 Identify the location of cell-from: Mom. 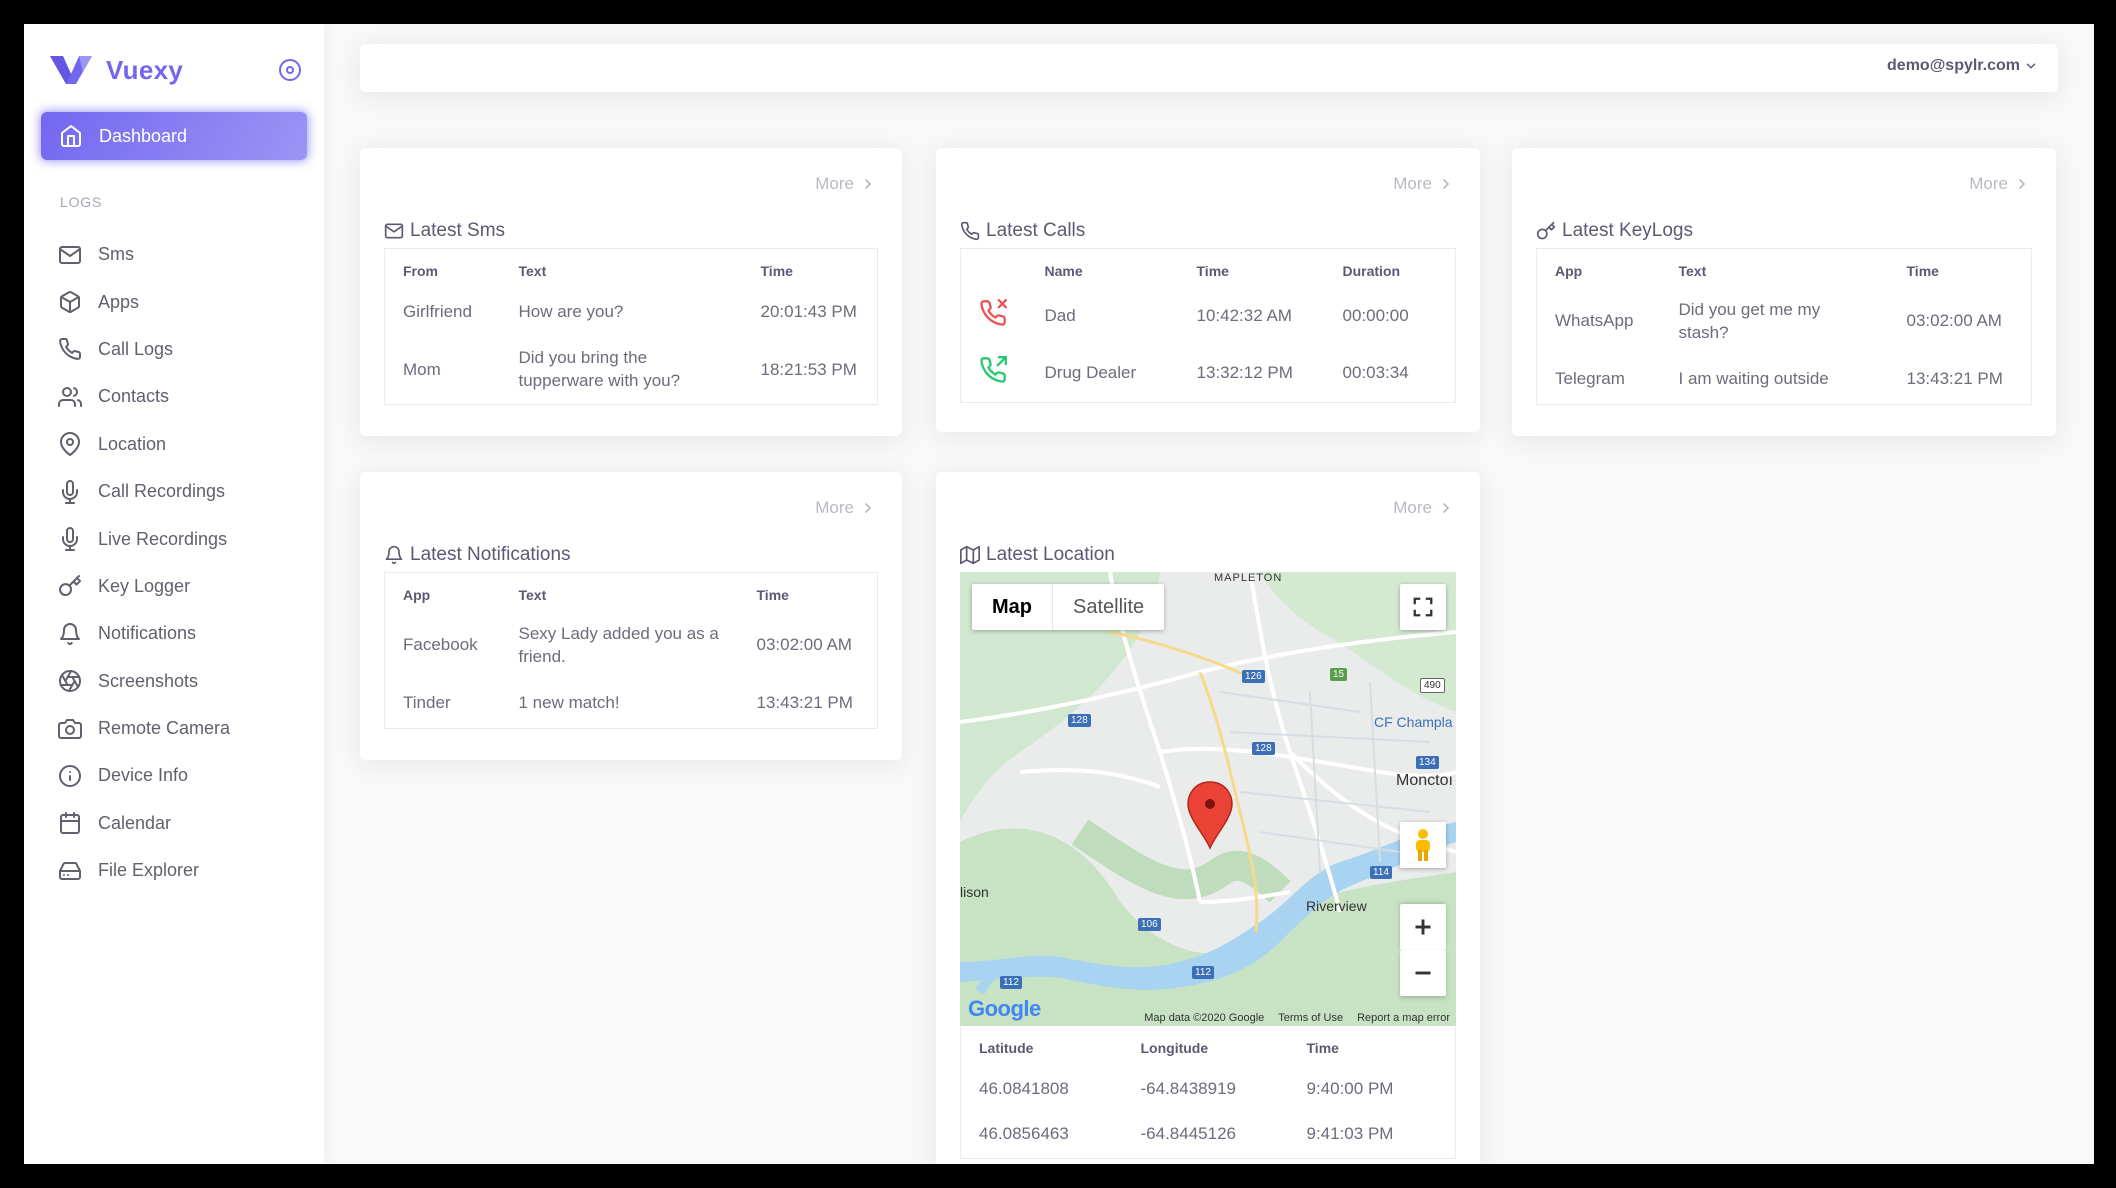
(422, 369).